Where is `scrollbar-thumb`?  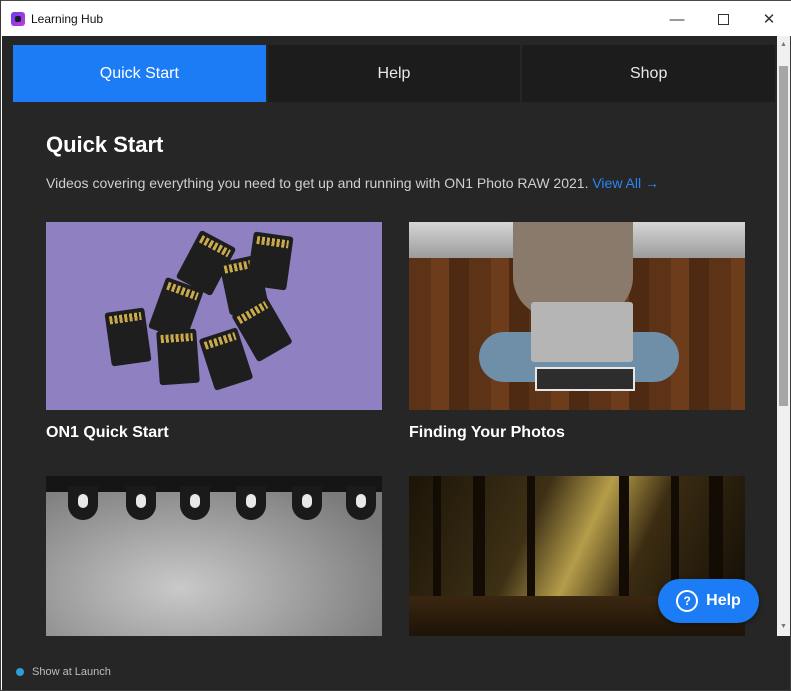
scrollbar-thumb is located at coordinates (783, 236).